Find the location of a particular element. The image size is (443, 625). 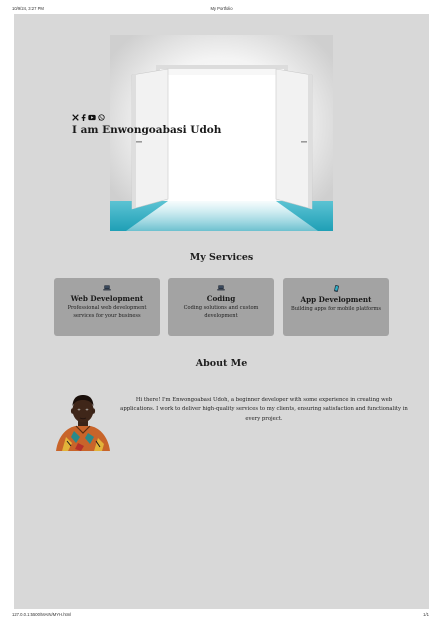

social-links is located at coordinates (88, 117).